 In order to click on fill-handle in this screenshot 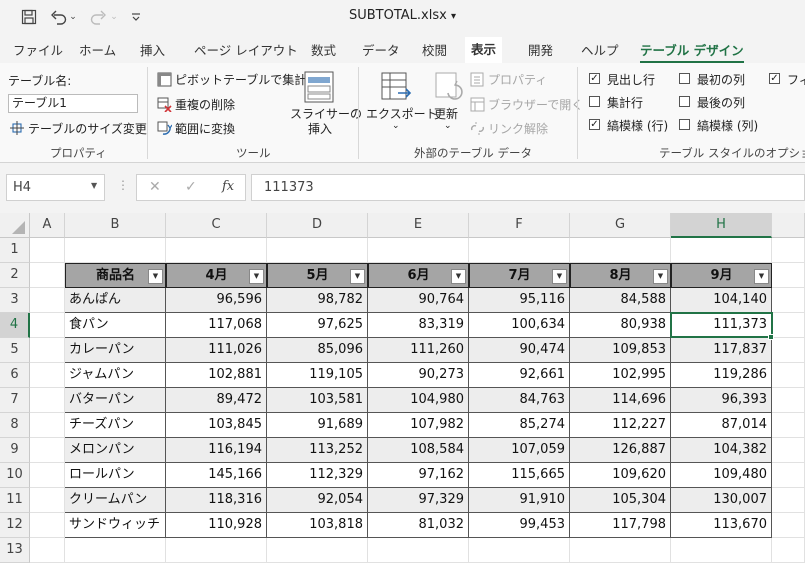, I will do `click(771, 337)`.